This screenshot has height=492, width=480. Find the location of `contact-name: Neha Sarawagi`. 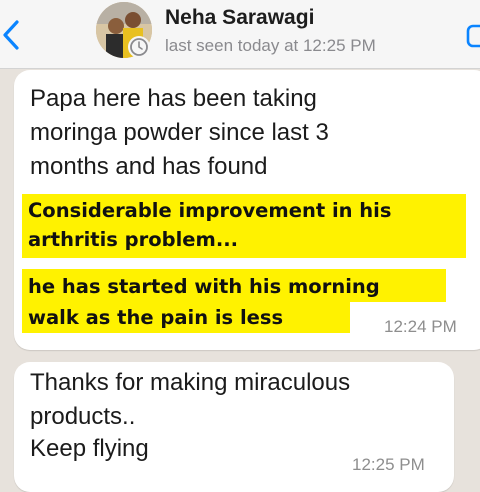

contact-name: Neha Sarawagi is located at coordinates (239, 18).